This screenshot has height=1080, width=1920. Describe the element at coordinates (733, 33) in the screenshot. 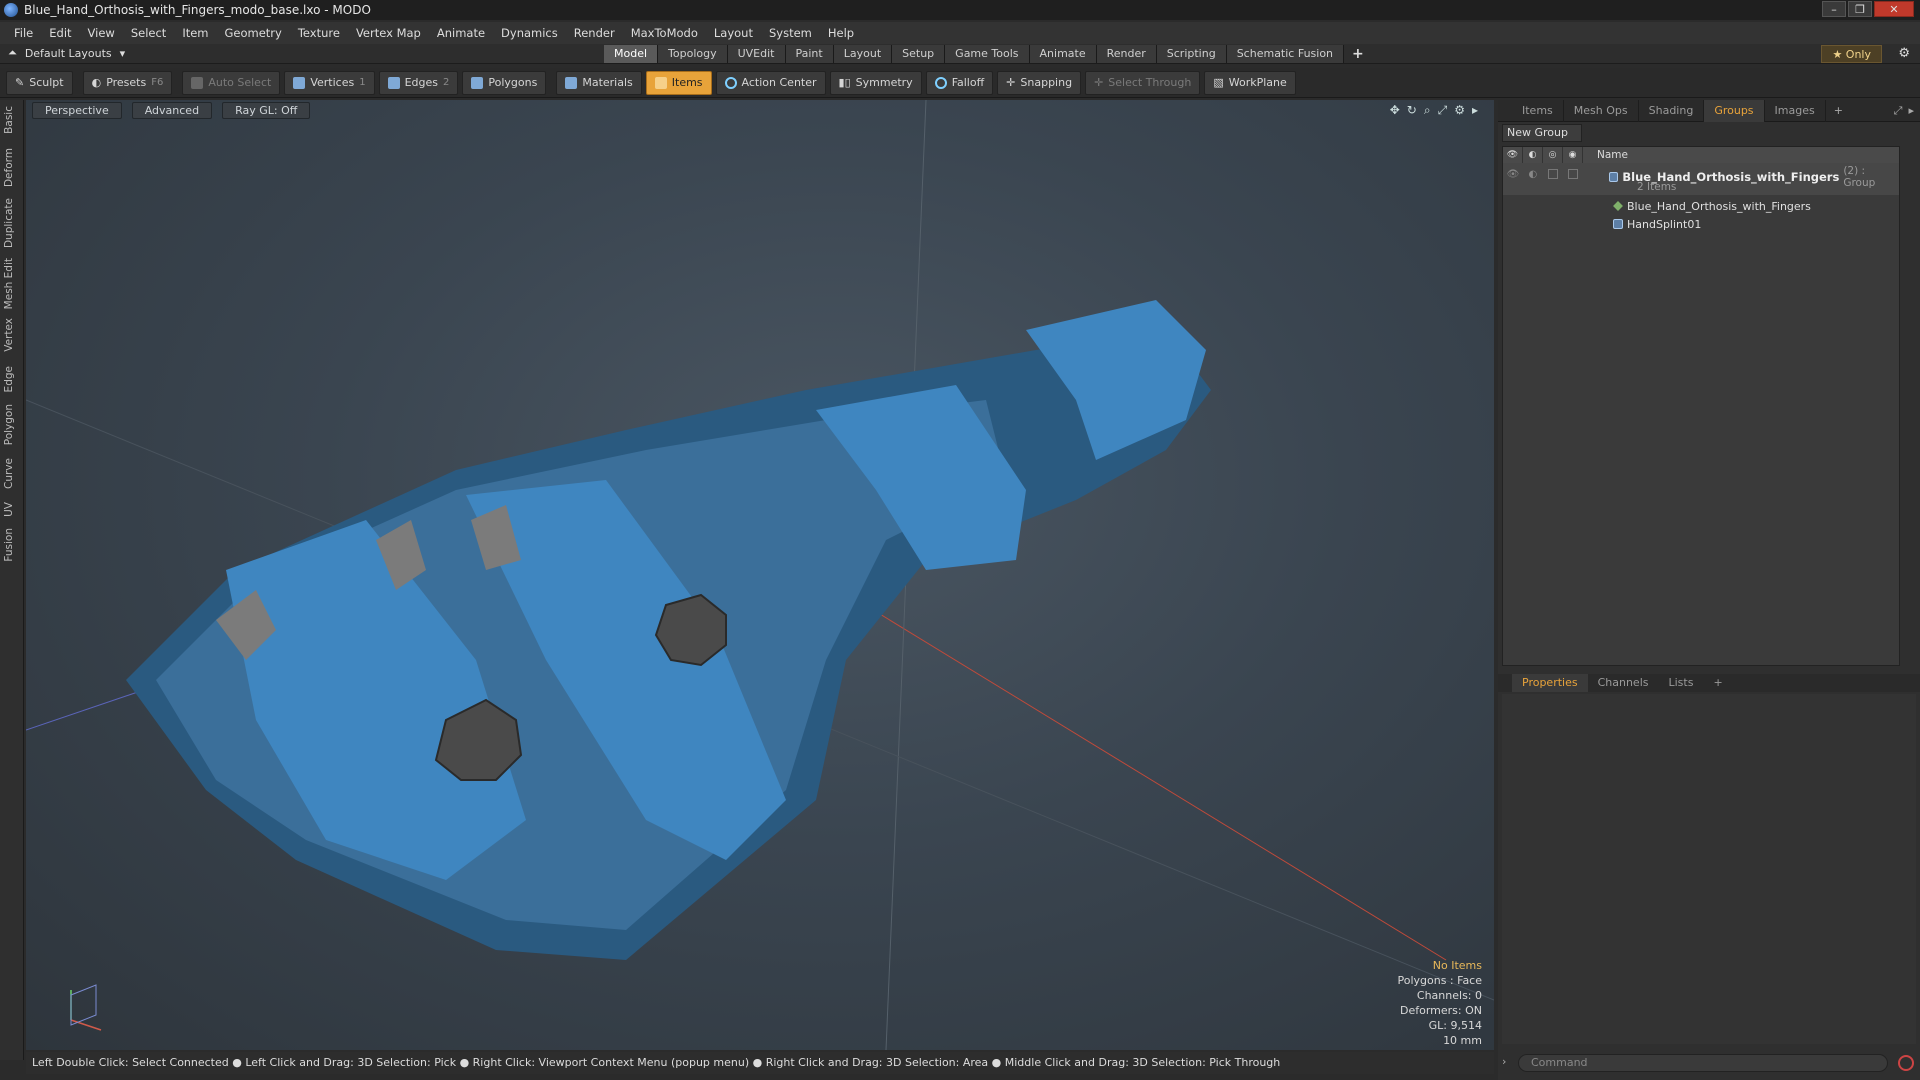

I see `menu-layout: Layout` at that location.